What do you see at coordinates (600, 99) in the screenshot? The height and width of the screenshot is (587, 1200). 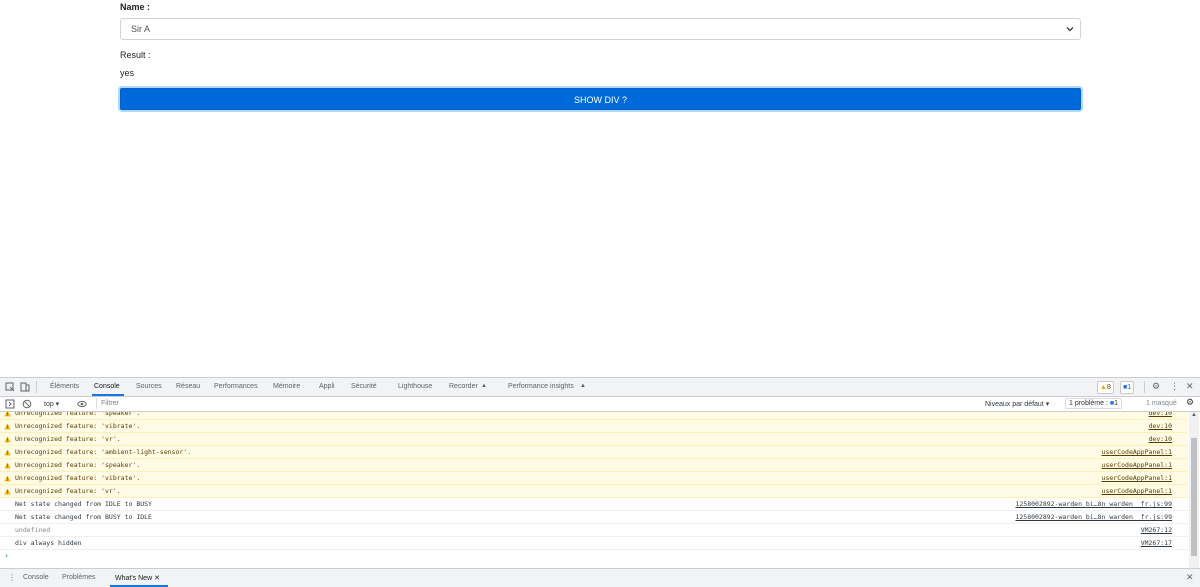 I see `show-div-button: SHOW DIV ?` at bounding box center [600, 99].